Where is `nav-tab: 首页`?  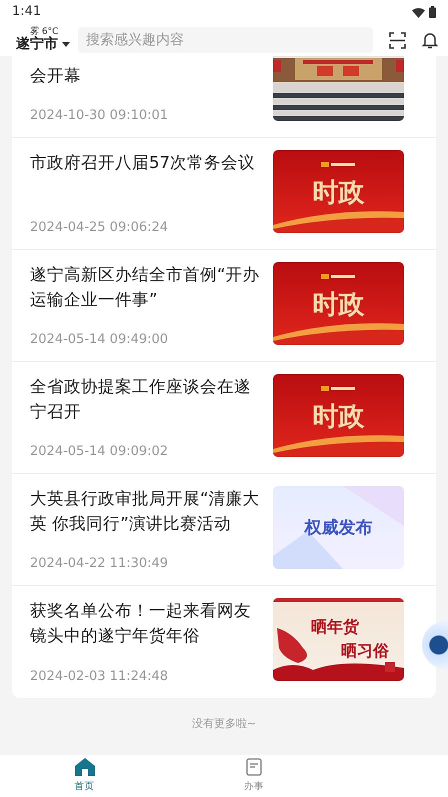 nav-tab: 首页 is located at coordinates (84, 776).